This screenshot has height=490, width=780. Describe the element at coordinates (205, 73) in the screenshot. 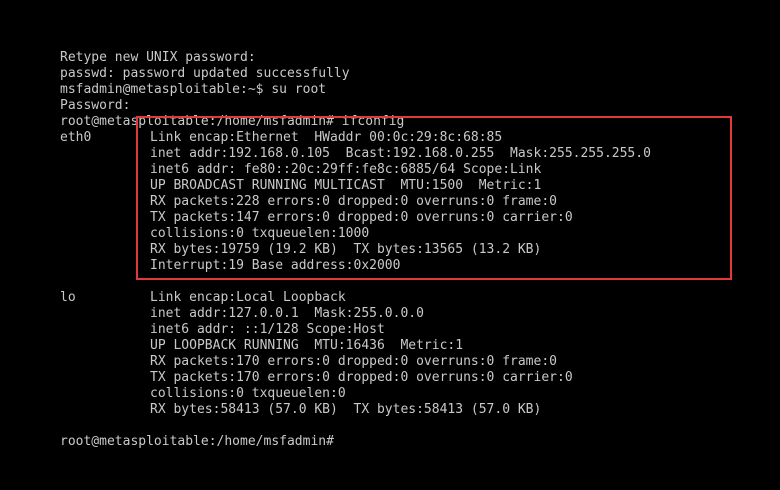

I see `session-line: passwd: password updated successfully` at that location.